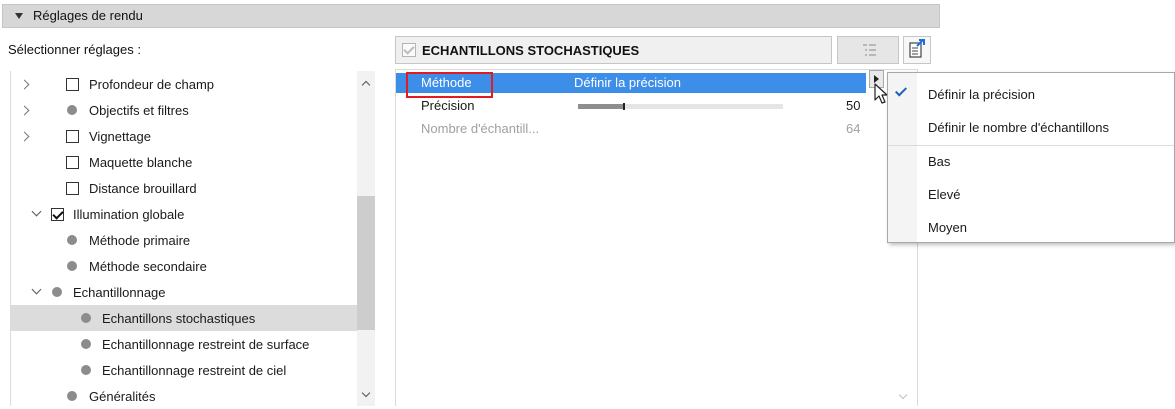 The height and width of the screenshot is (409, 1175). I want to click on export-icon, so click(917, 48).